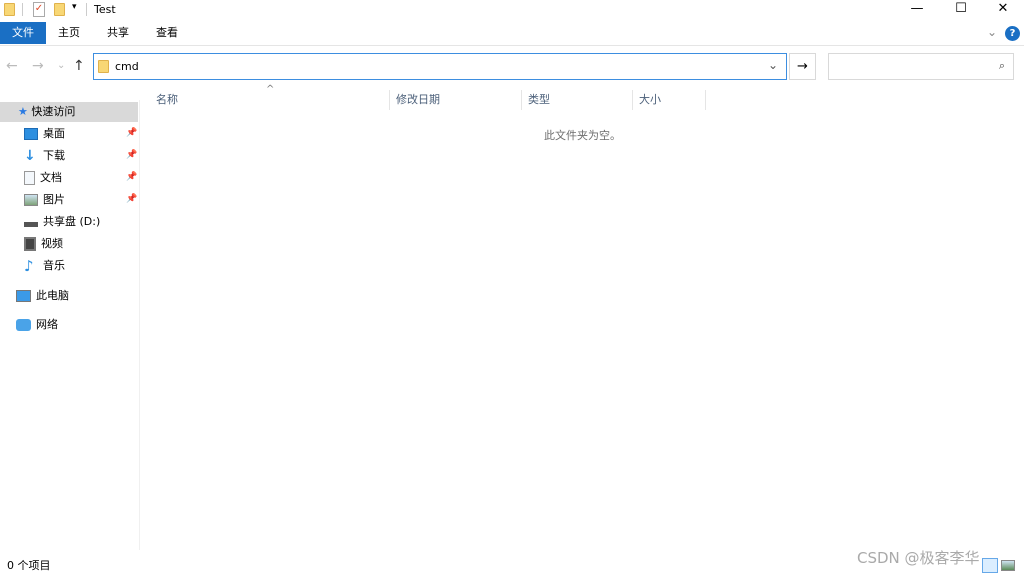  Describe the element at coordinates (54, 133) in the screenshot. I see `sidebar-item-label: 桌面` at that location.